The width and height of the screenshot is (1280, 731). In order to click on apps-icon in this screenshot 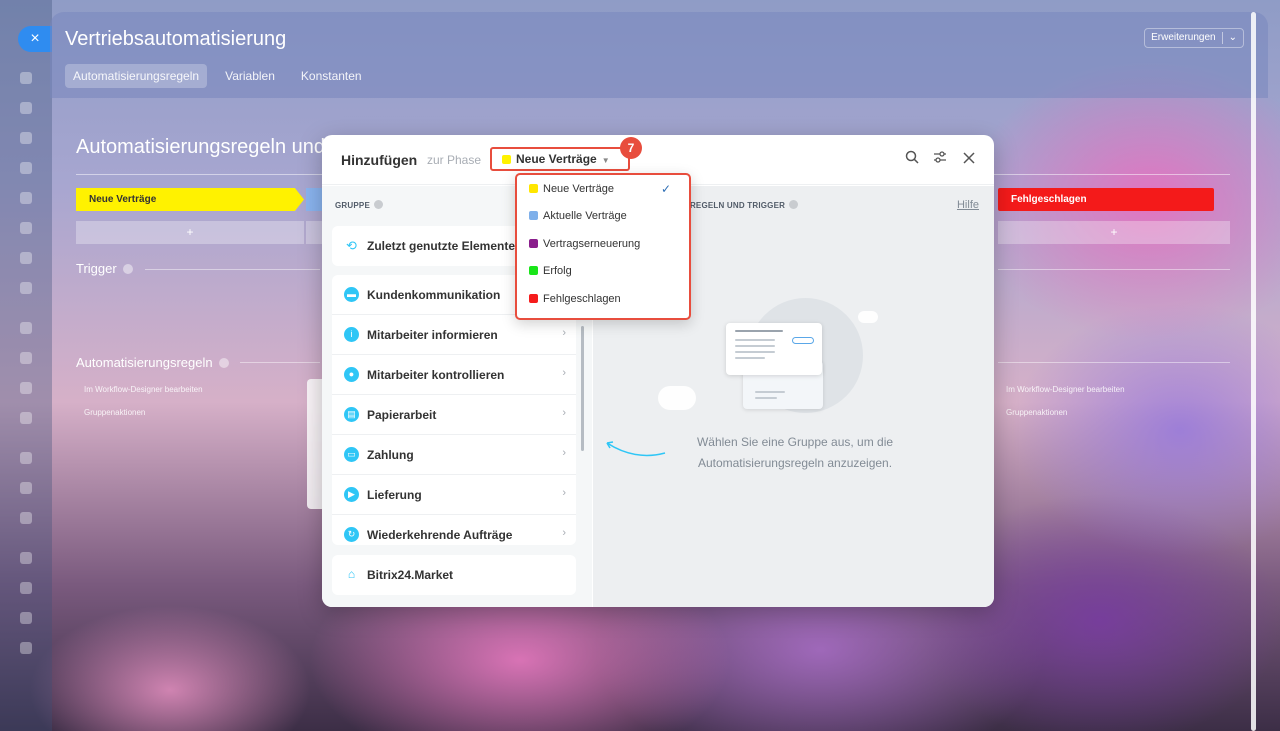, I will do `click(26, 488)`.